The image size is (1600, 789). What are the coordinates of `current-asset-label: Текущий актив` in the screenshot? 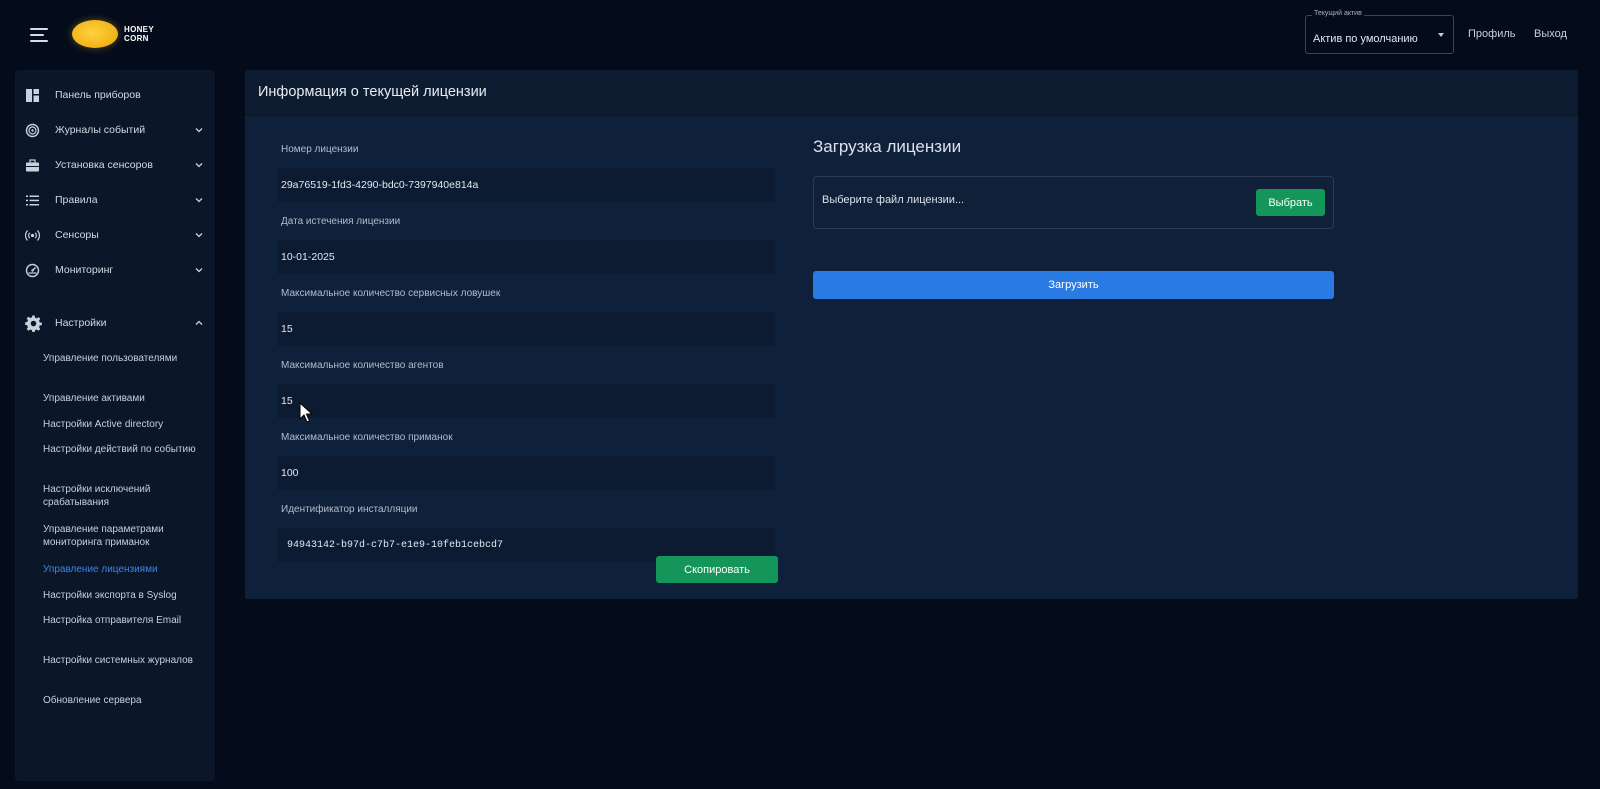 It's located at (1338, 13).